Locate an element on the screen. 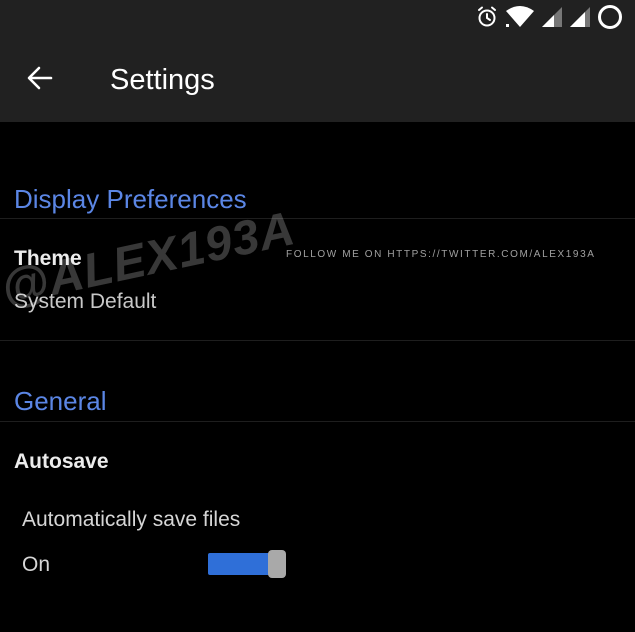 This screenshot has width=635, height=632. autosave-toggle is located at coordinates (247, 564).